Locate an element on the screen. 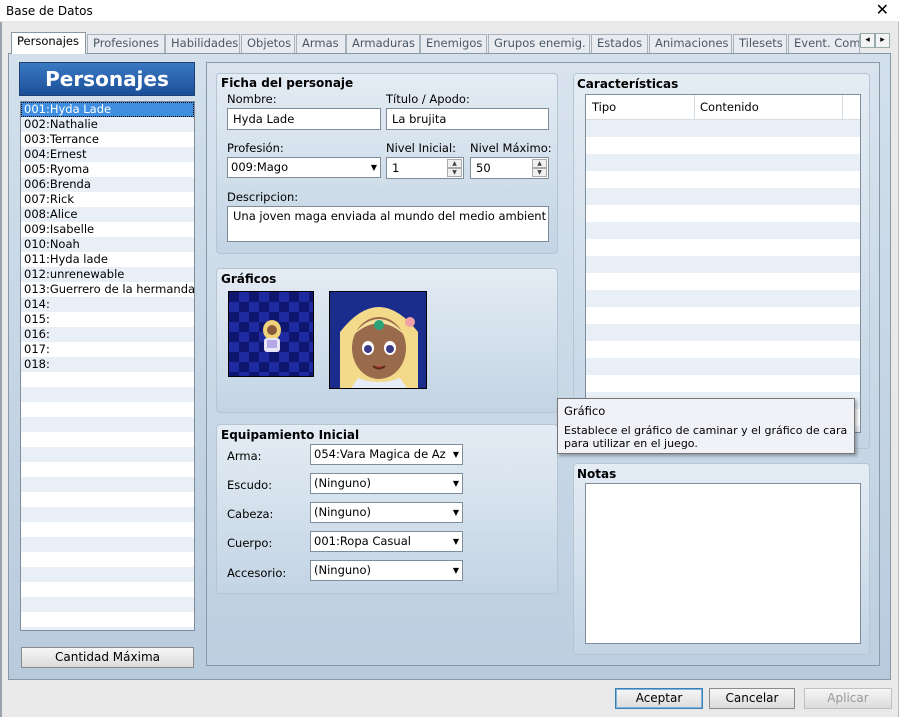 This screenshot has width=899, height=717. nivel-inicial-field: 1 ▲ ▼ is located at coordinates (425, 168).